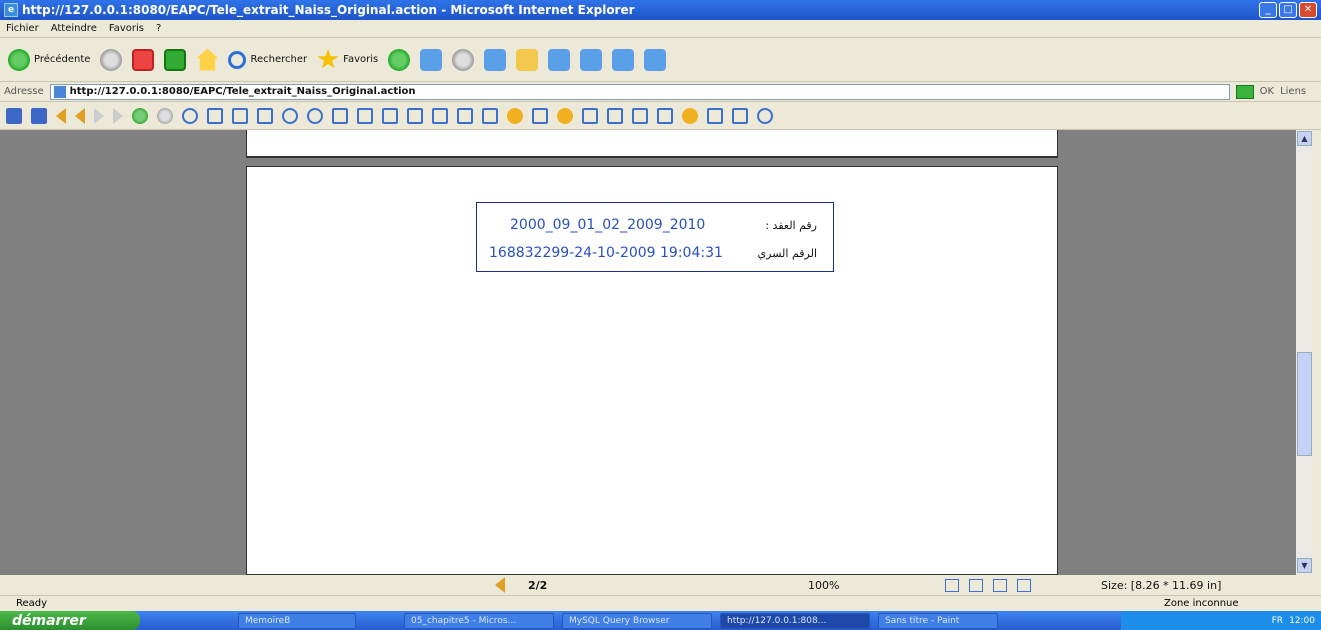  Describe the element at coordinates (537, 585) in the screenshot. I see `page-indicator: 2/2` at that location.